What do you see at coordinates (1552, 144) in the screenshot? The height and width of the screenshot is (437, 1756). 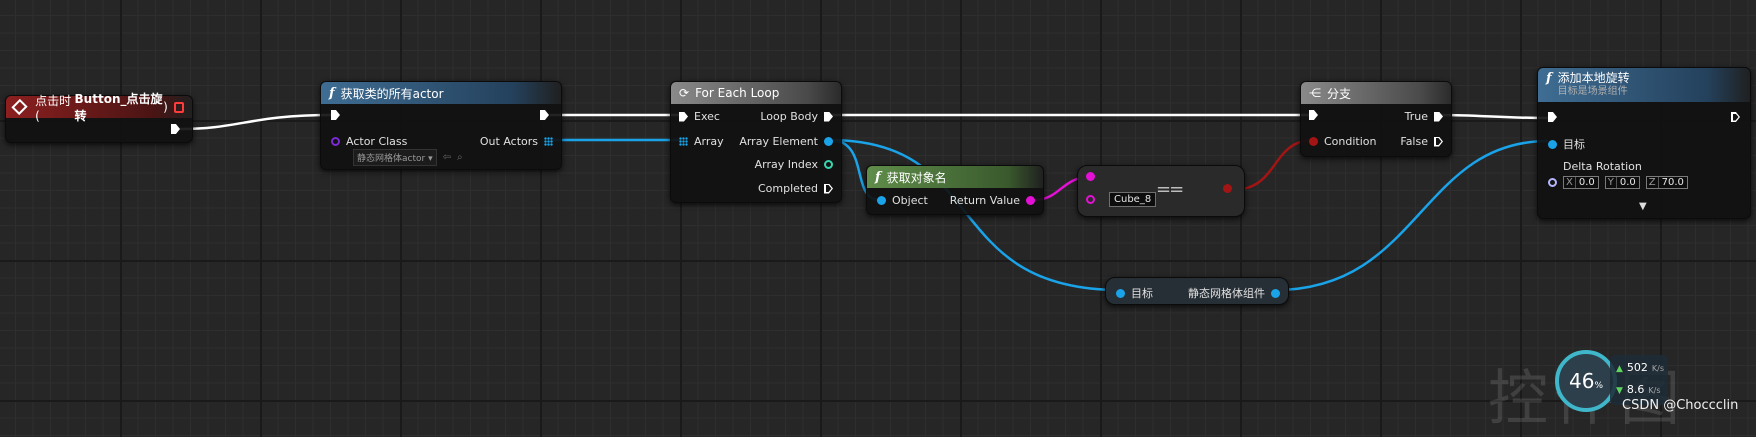 I see `rotation-target-pin` at bounding box center [1552, 144].